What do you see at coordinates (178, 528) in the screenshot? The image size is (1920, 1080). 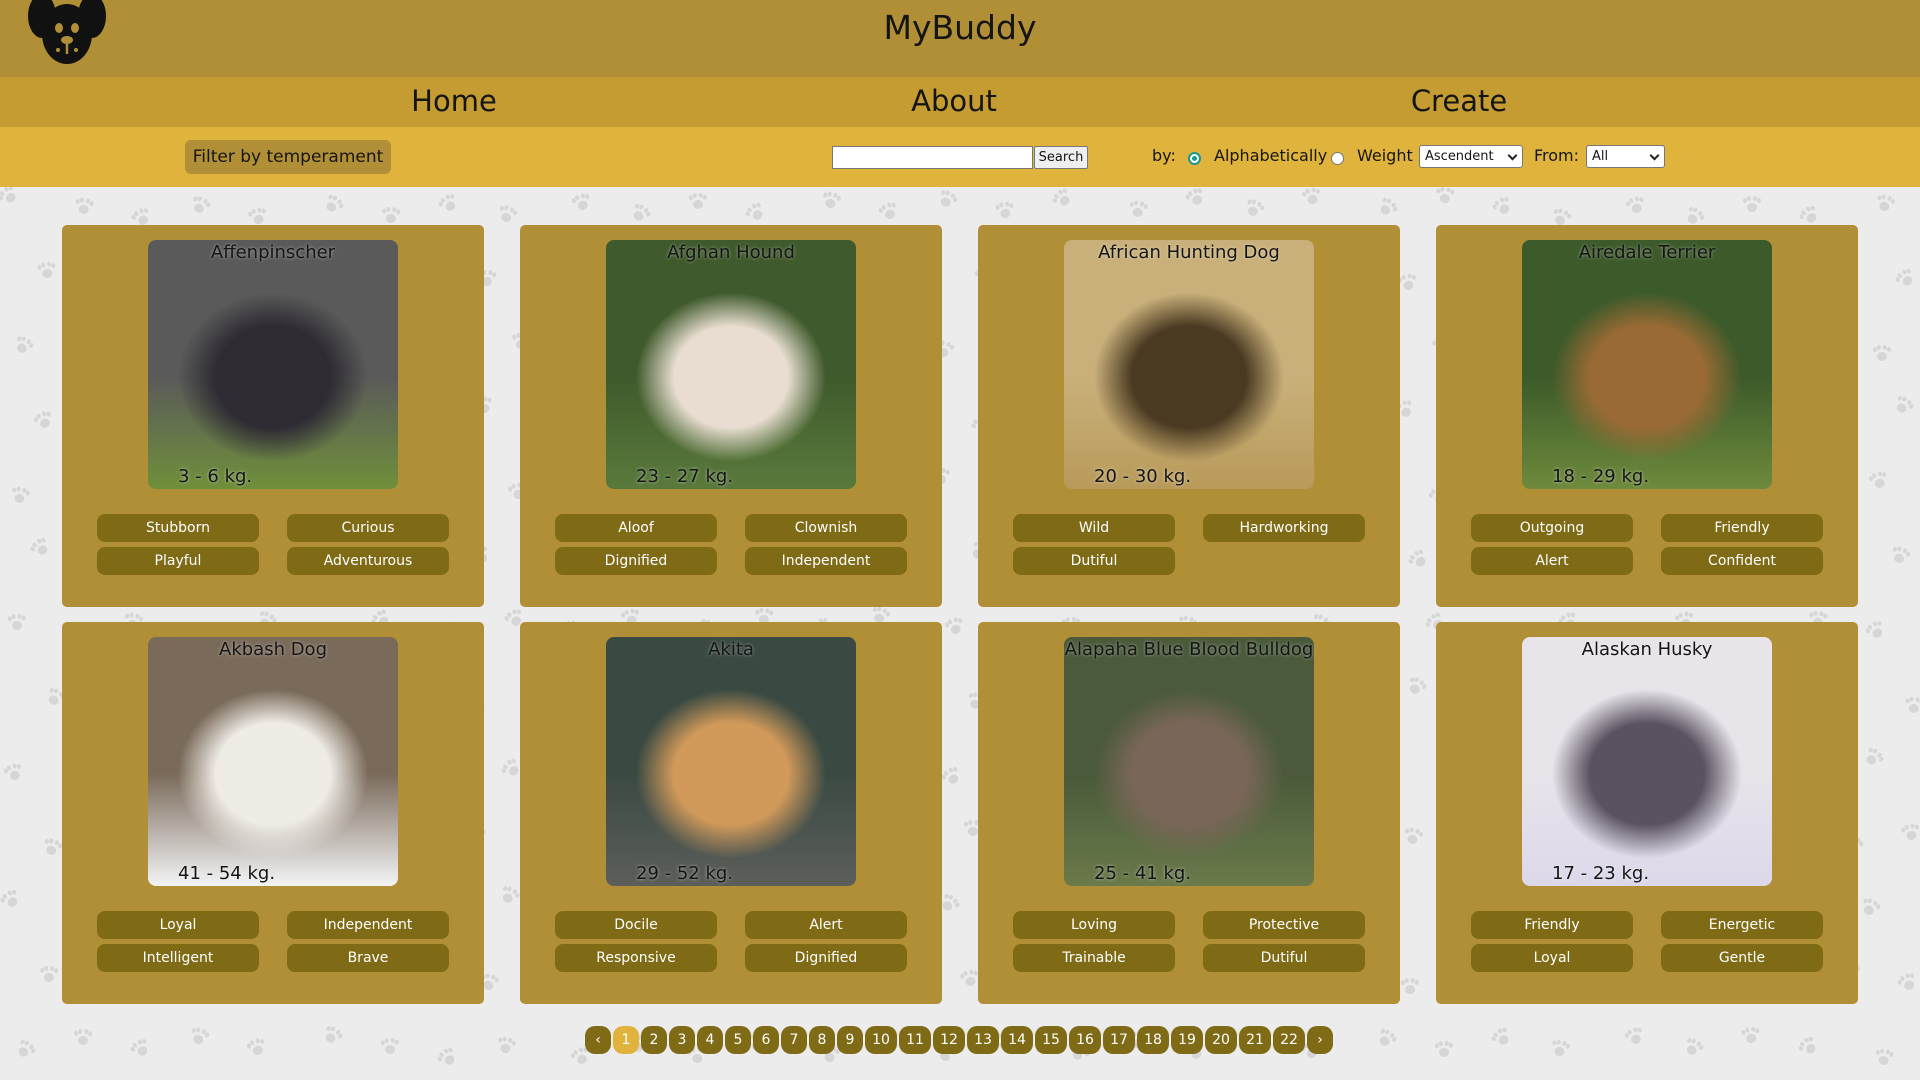 I see `temperament-tag: Stubborn` at bounding box center [178, 528].